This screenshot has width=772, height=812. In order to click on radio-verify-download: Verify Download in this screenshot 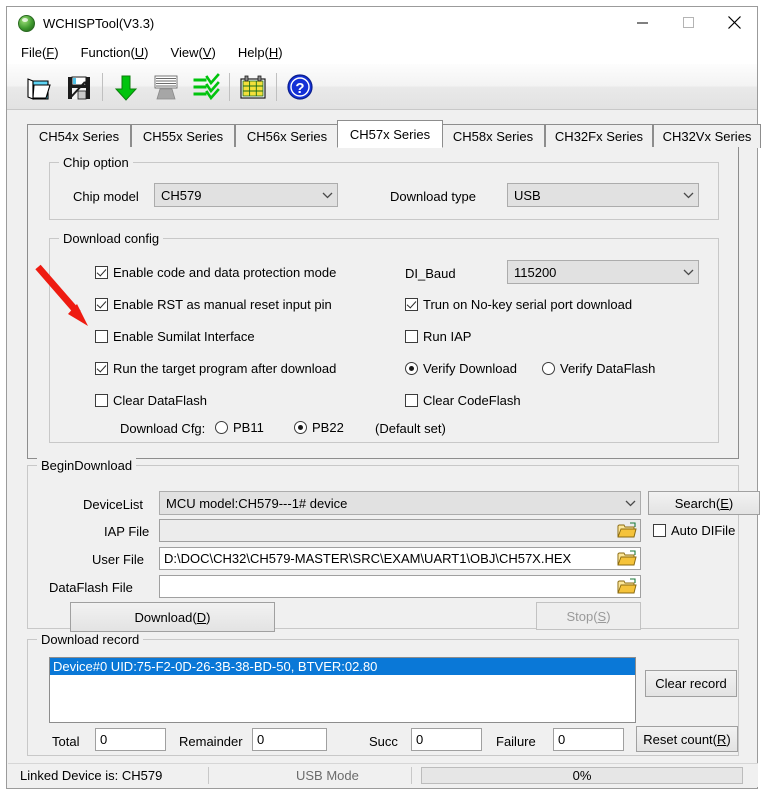, I will do `click(461, 368)`.